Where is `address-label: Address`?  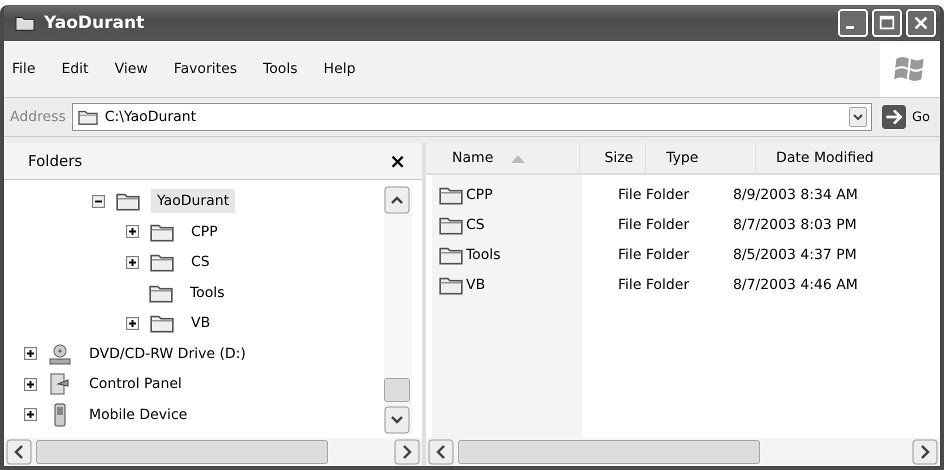 address-label: Address is located at coordinates (38, 117).